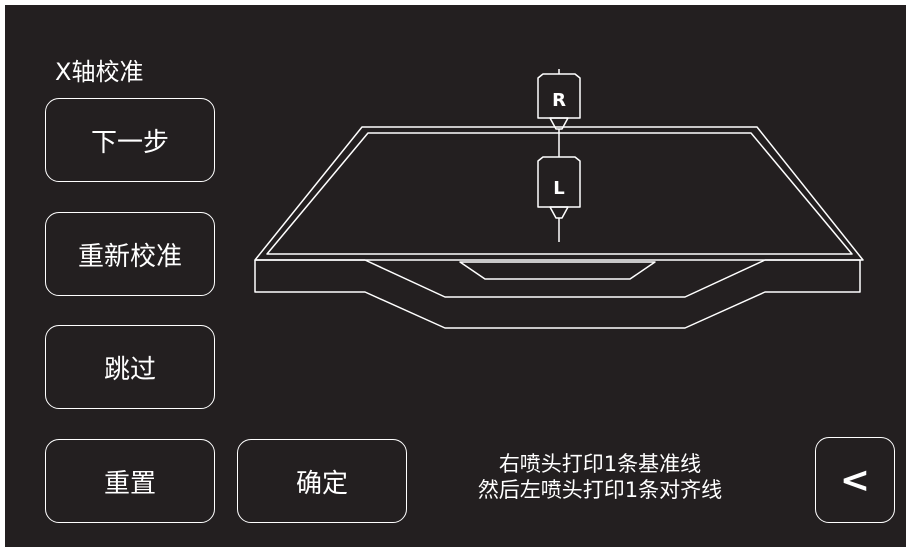 This screenshot has height=552, width=911. Describe the element at coordinates (559, 113) in the screenshot. I see `nozzle-right-icon` at that location.